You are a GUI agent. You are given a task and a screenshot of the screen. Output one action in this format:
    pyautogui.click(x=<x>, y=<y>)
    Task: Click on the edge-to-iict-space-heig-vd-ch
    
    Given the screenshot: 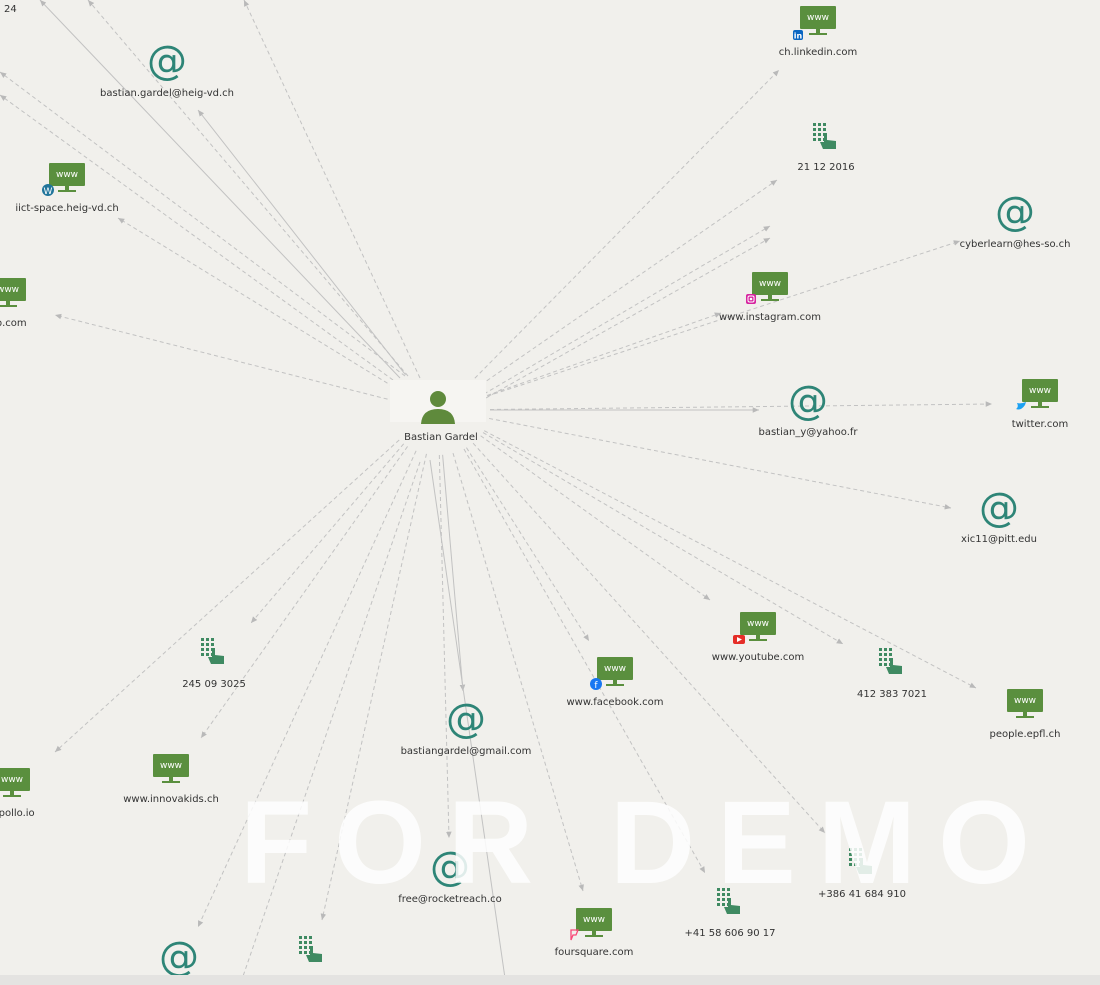 What is the action you would take?
    pyautogui.click(x=255, y=302)
    